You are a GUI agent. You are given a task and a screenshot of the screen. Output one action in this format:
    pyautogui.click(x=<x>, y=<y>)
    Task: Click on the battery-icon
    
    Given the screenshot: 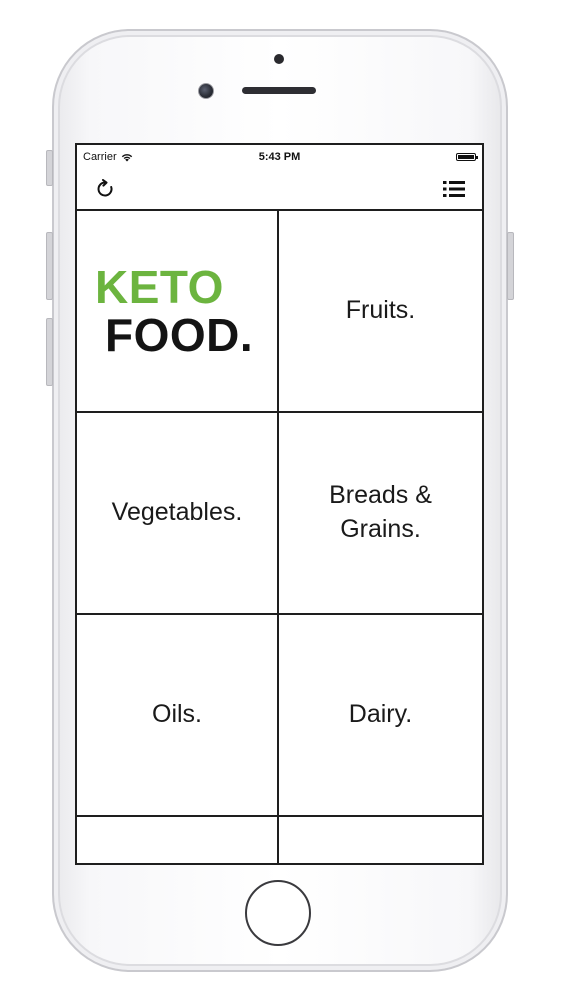 What is the action you would take?
    pyautogui.click(x=467, y=157)
    